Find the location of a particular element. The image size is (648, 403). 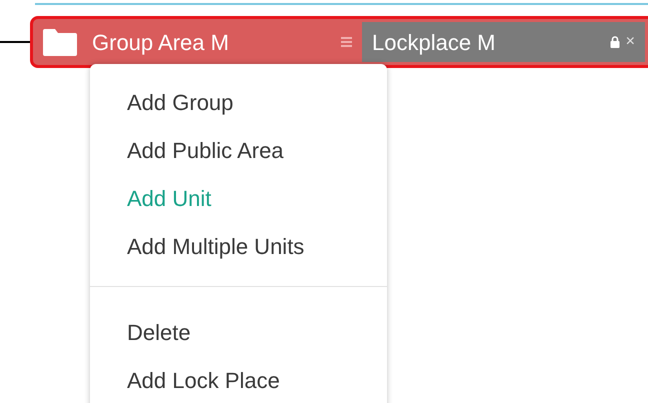

folder-icon is located at coordinates (60, 42).